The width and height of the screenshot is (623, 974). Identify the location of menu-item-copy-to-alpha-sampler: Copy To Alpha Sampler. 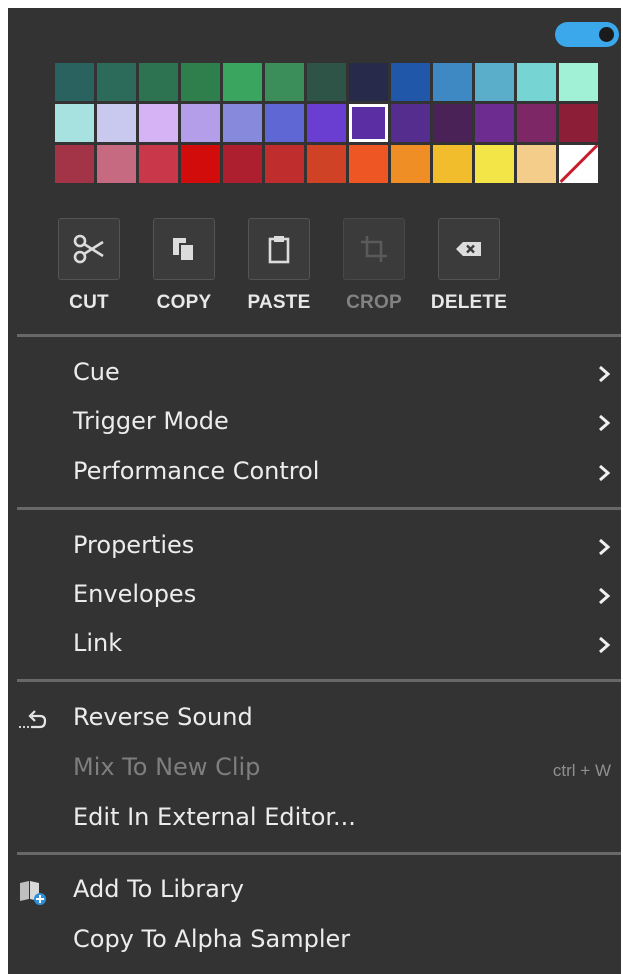
(314, 941).